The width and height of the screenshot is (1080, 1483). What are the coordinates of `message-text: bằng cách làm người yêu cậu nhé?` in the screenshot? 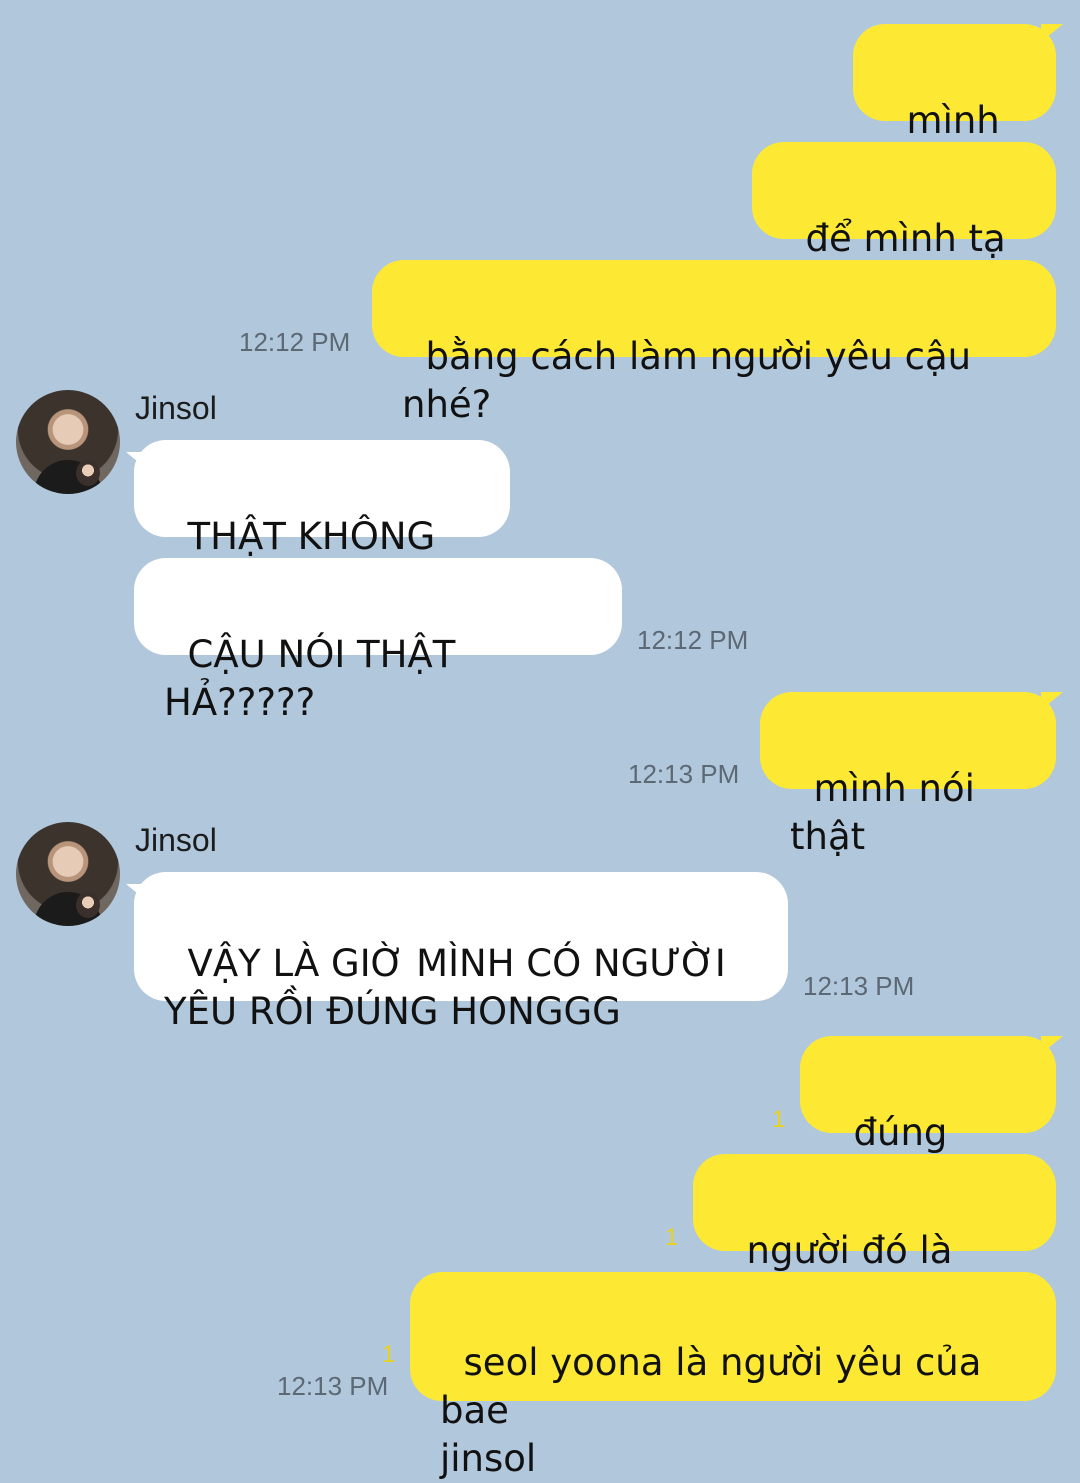 It's located at (692, 380).